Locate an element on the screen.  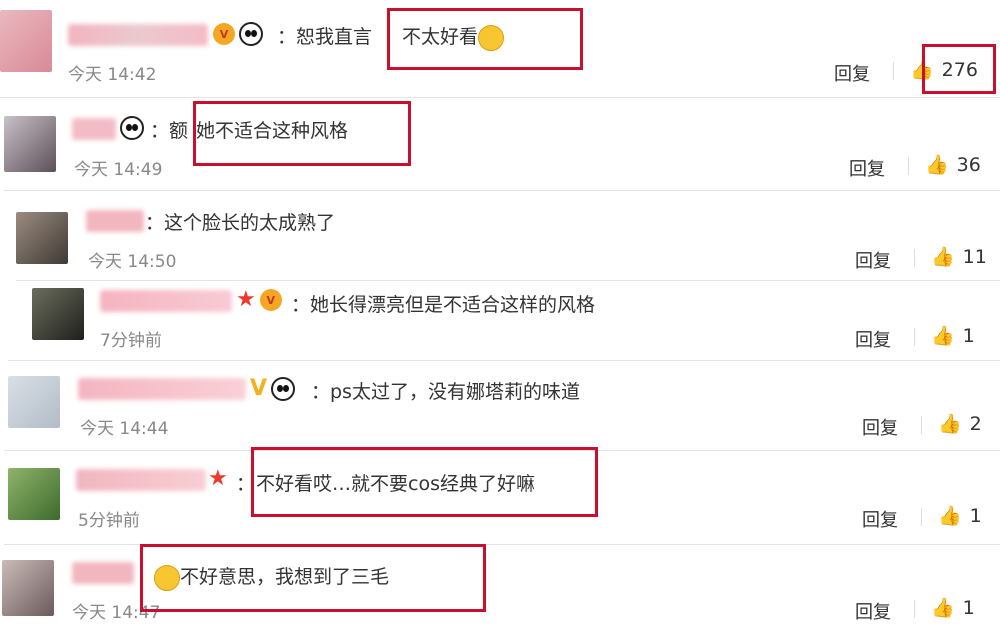
comment-text: ：她长得漂亮但是不适合这样的风格 is located at coordinates (443, 305).